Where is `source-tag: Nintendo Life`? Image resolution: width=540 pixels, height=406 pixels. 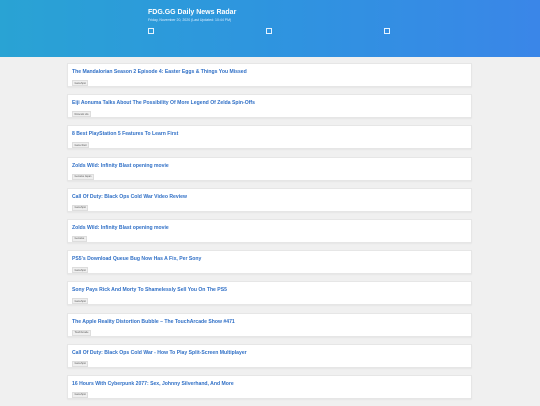
source-tag: Nintendo Life is located at coordinates (82, 114).